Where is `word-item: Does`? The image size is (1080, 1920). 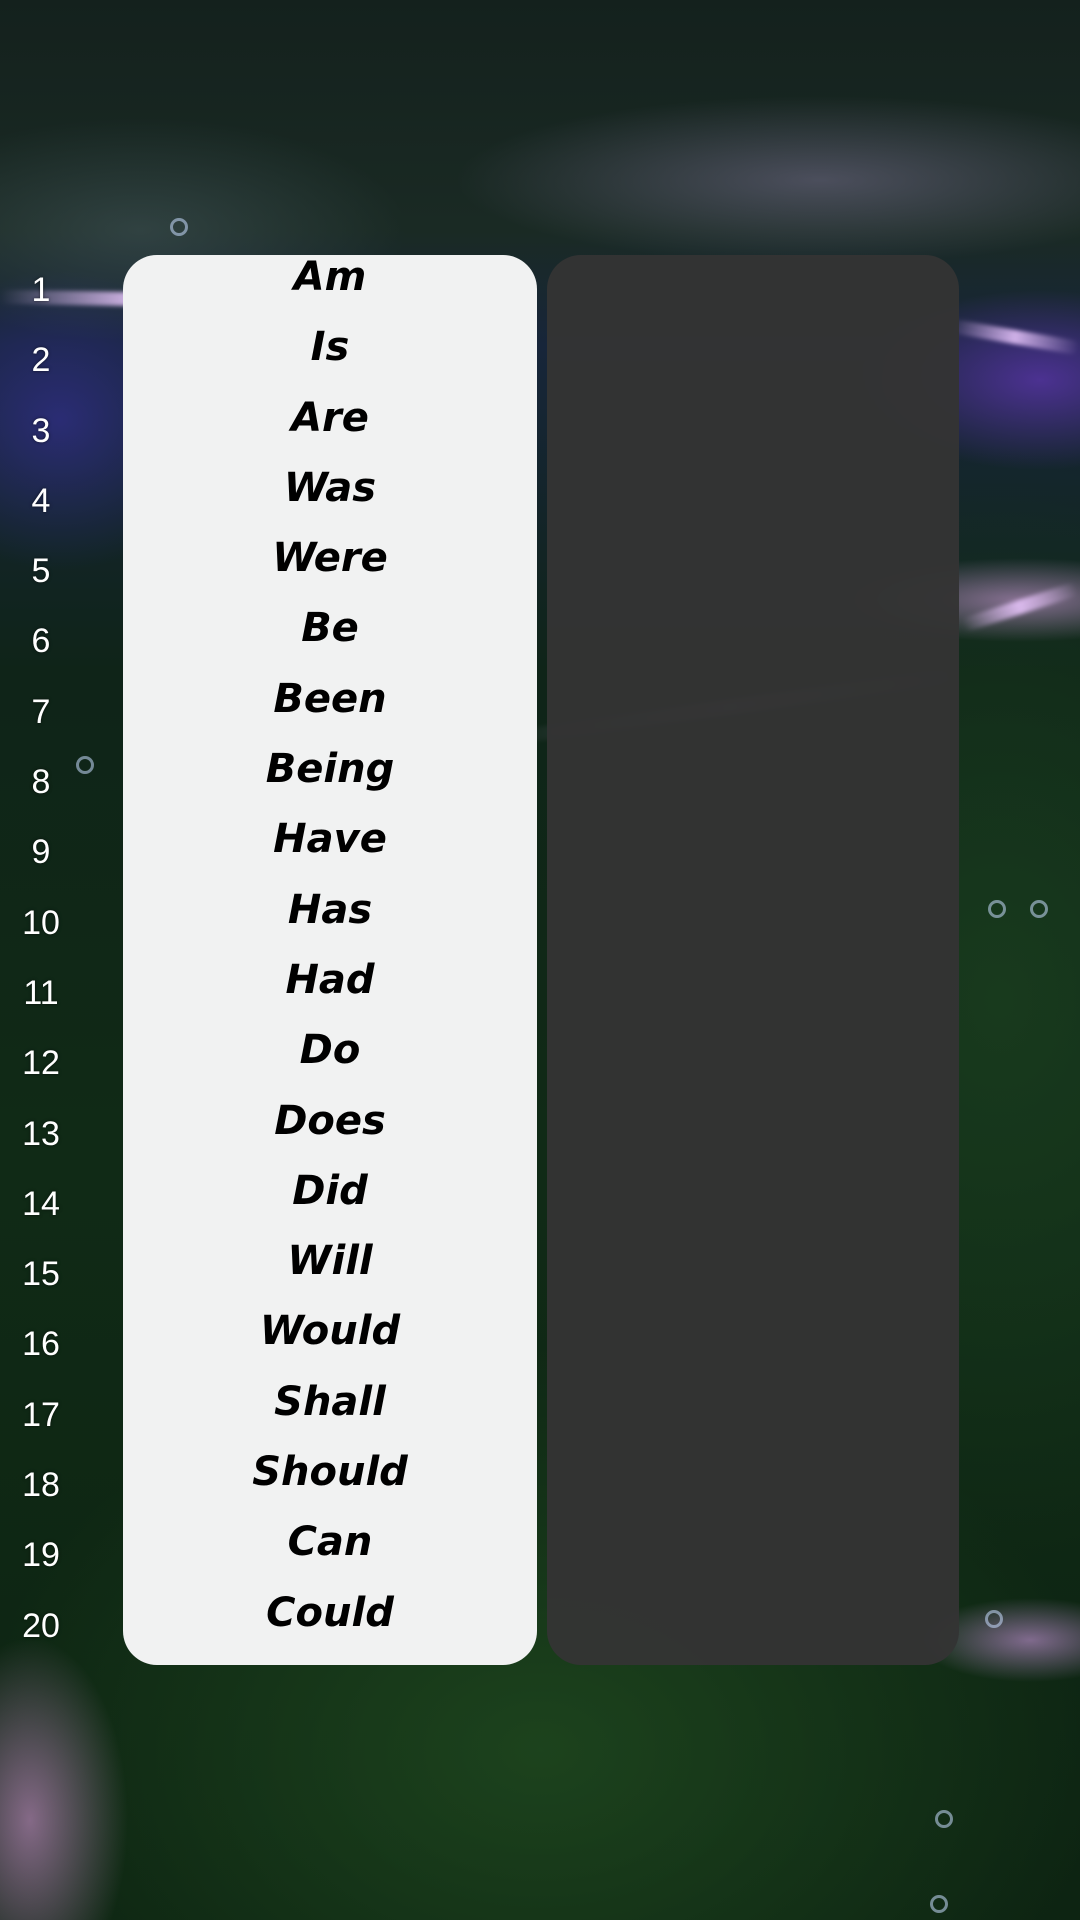 word-item: Does is located at coordinates (330, 1120).